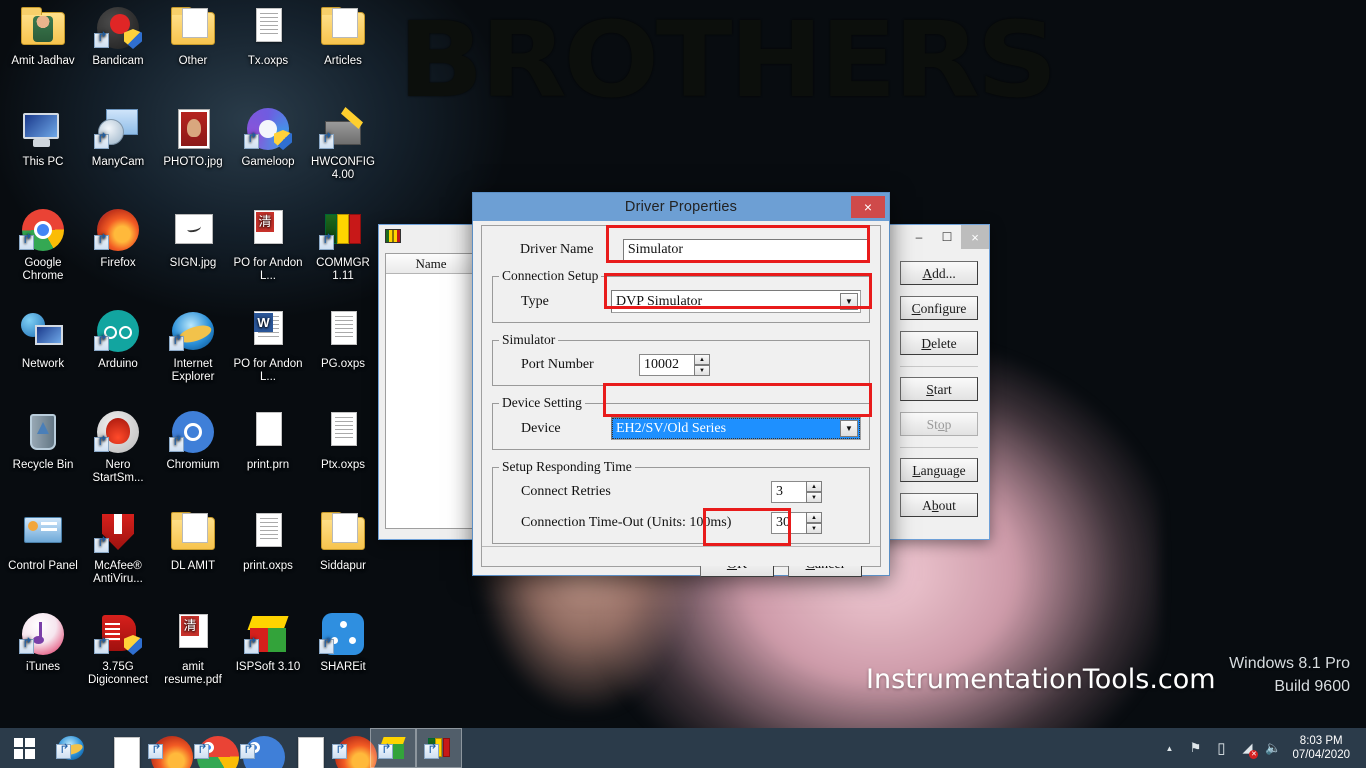  What do you see at coordinates (939, 343) in the screenshot?
I see `delete-button: Delete` at bounding box center [939, 343].